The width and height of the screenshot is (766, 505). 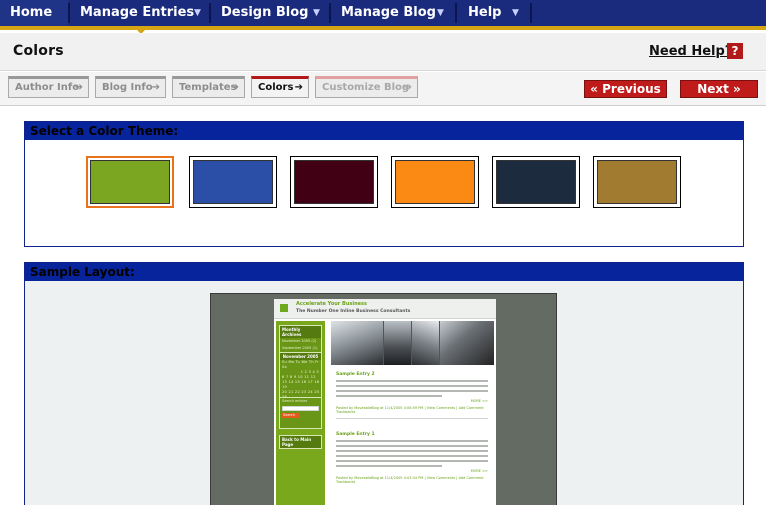 What do you see at coordinates (625, 89) in the screenshot?
I see `previous-button: « Previous` at bounding box center [625, 89].